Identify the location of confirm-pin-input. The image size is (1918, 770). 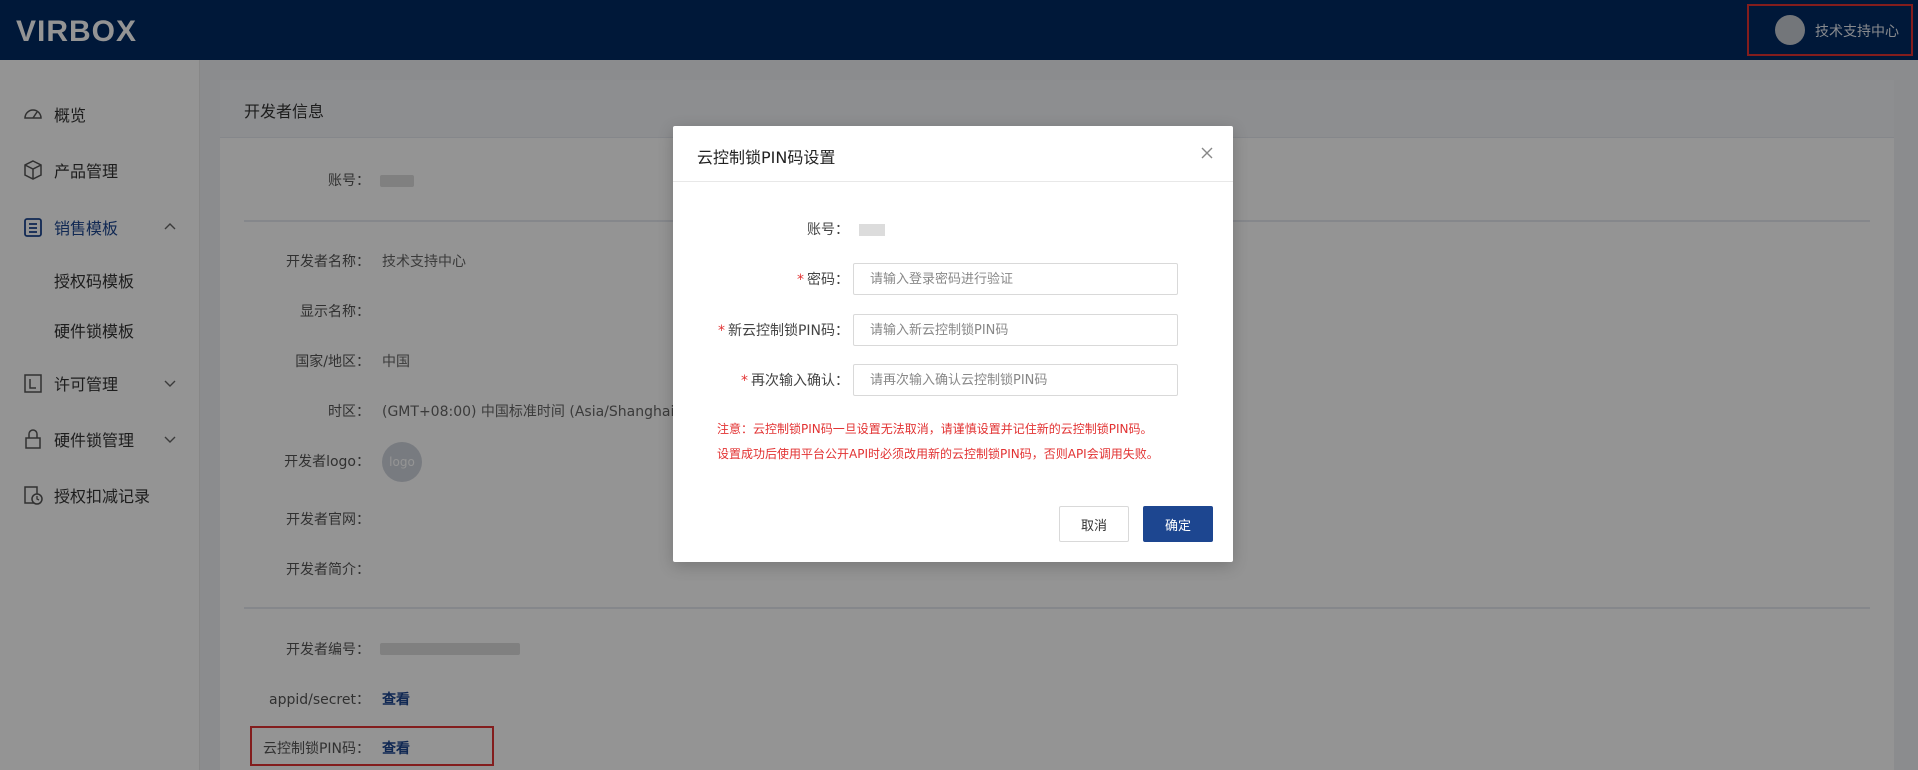
(1015, 380).